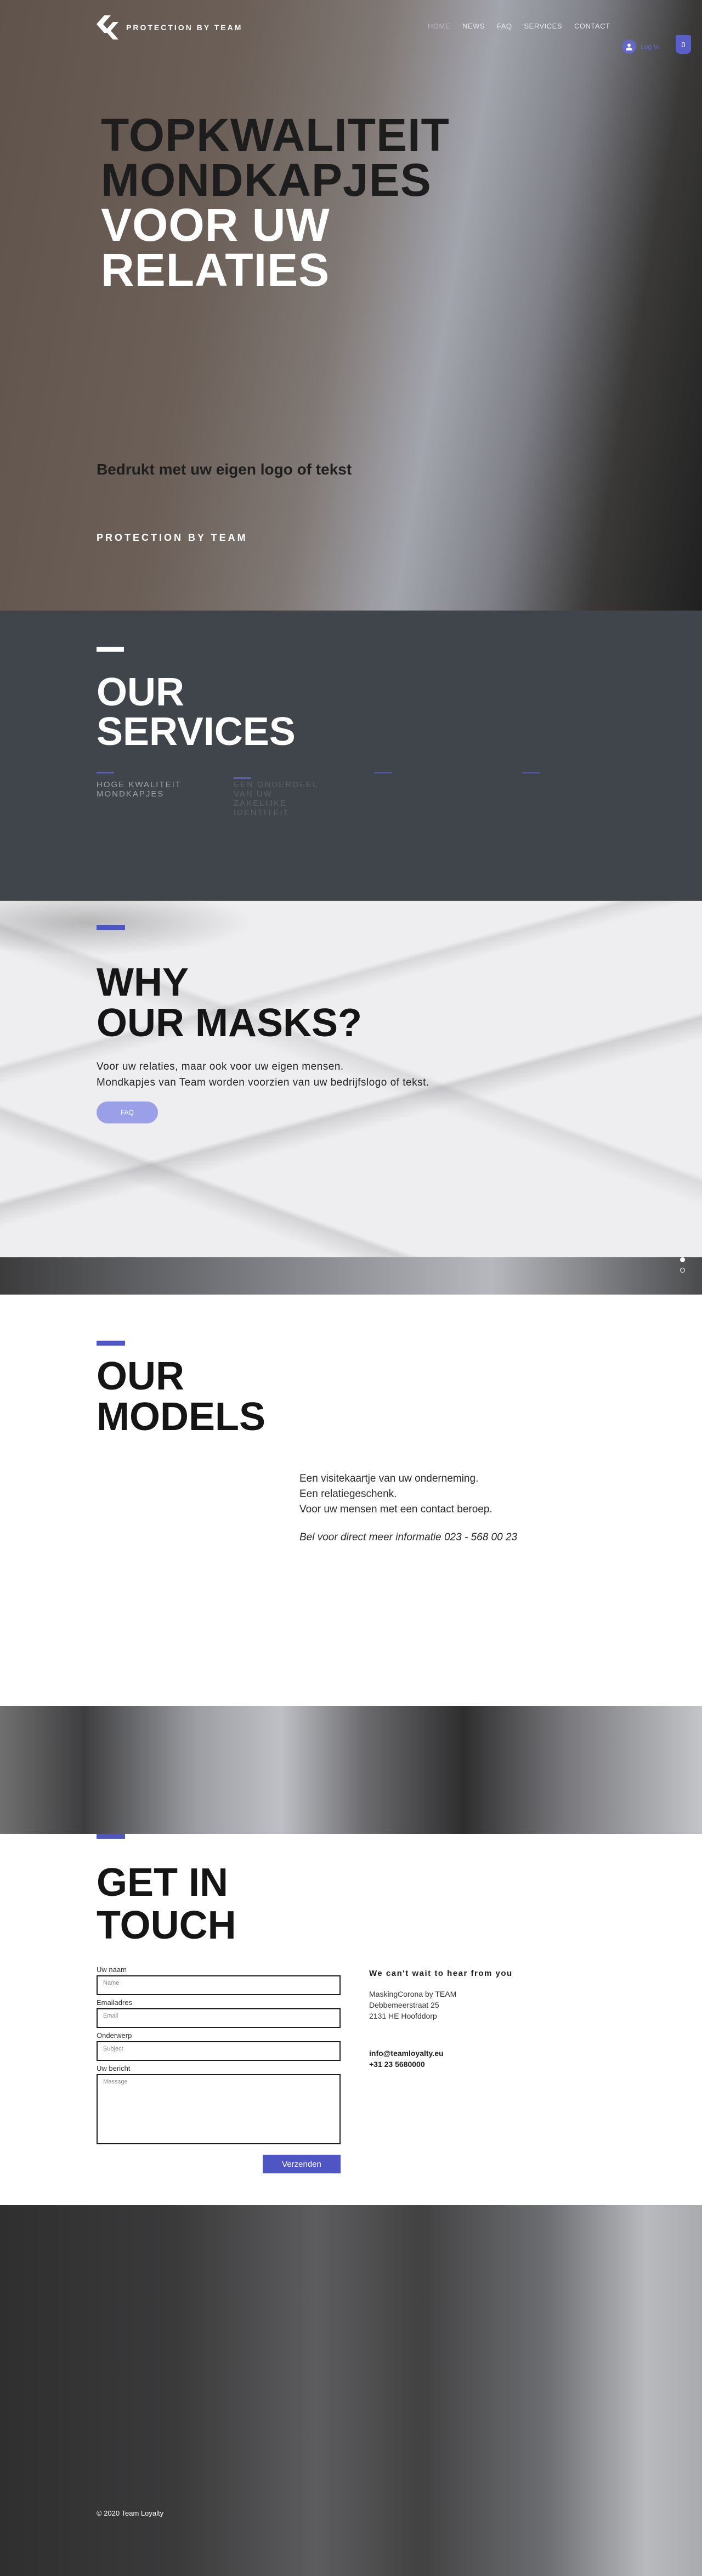  Describe the element at coordinates (139, 789) in the screenshot. I see `service-text: HOGE KWALITEIT MONDKAPJES` at that location.